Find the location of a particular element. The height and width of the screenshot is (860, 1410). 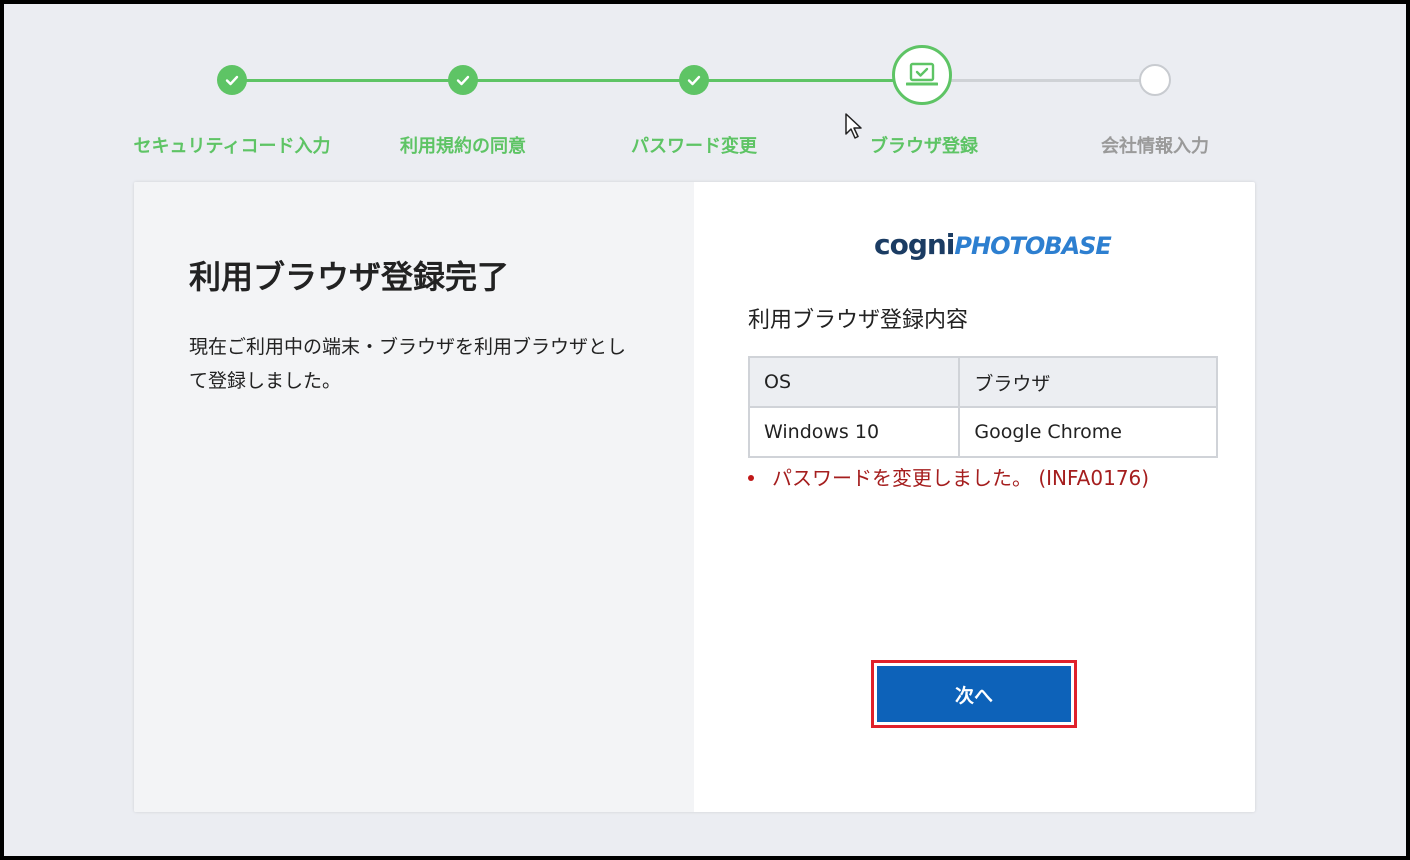

cell-os: Windows 10 is located at coordinates (854, 432).